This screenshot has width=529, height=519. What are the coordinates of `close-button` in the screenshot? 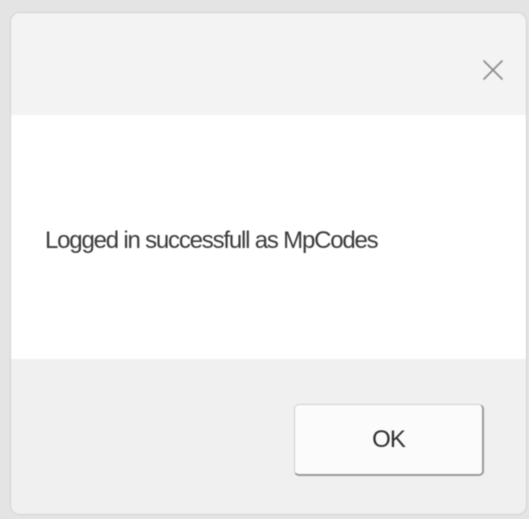 It's located at (493, 70).